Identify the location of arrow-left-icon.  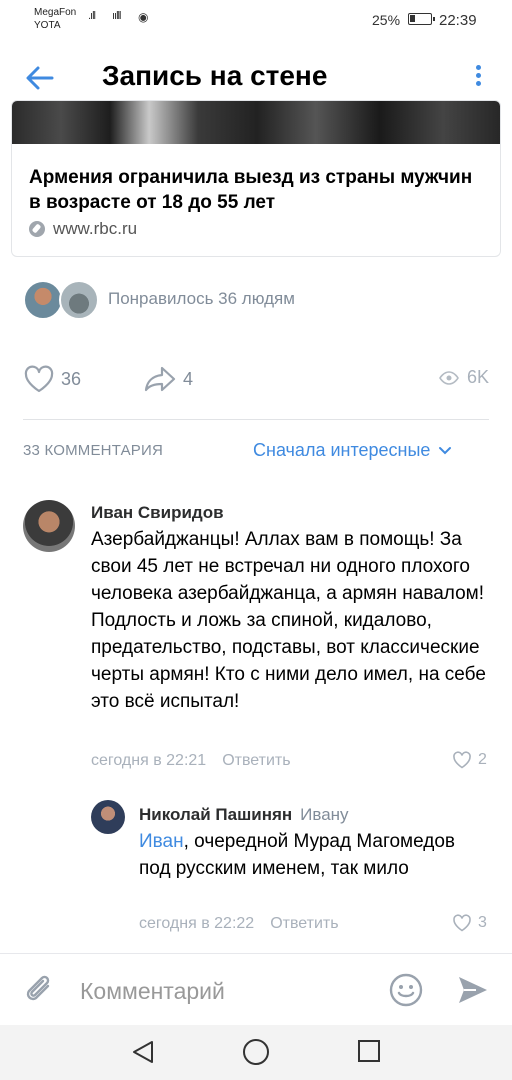
(40, 78).